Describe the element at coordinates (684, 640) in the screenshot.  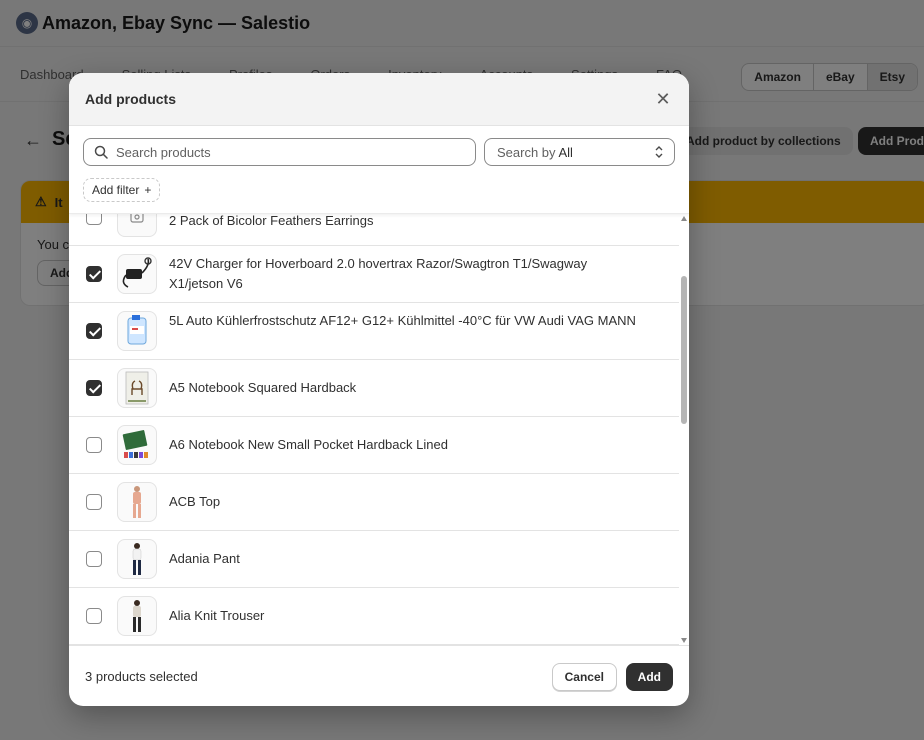
I see `scroll-down-arrow-icon` at that location.